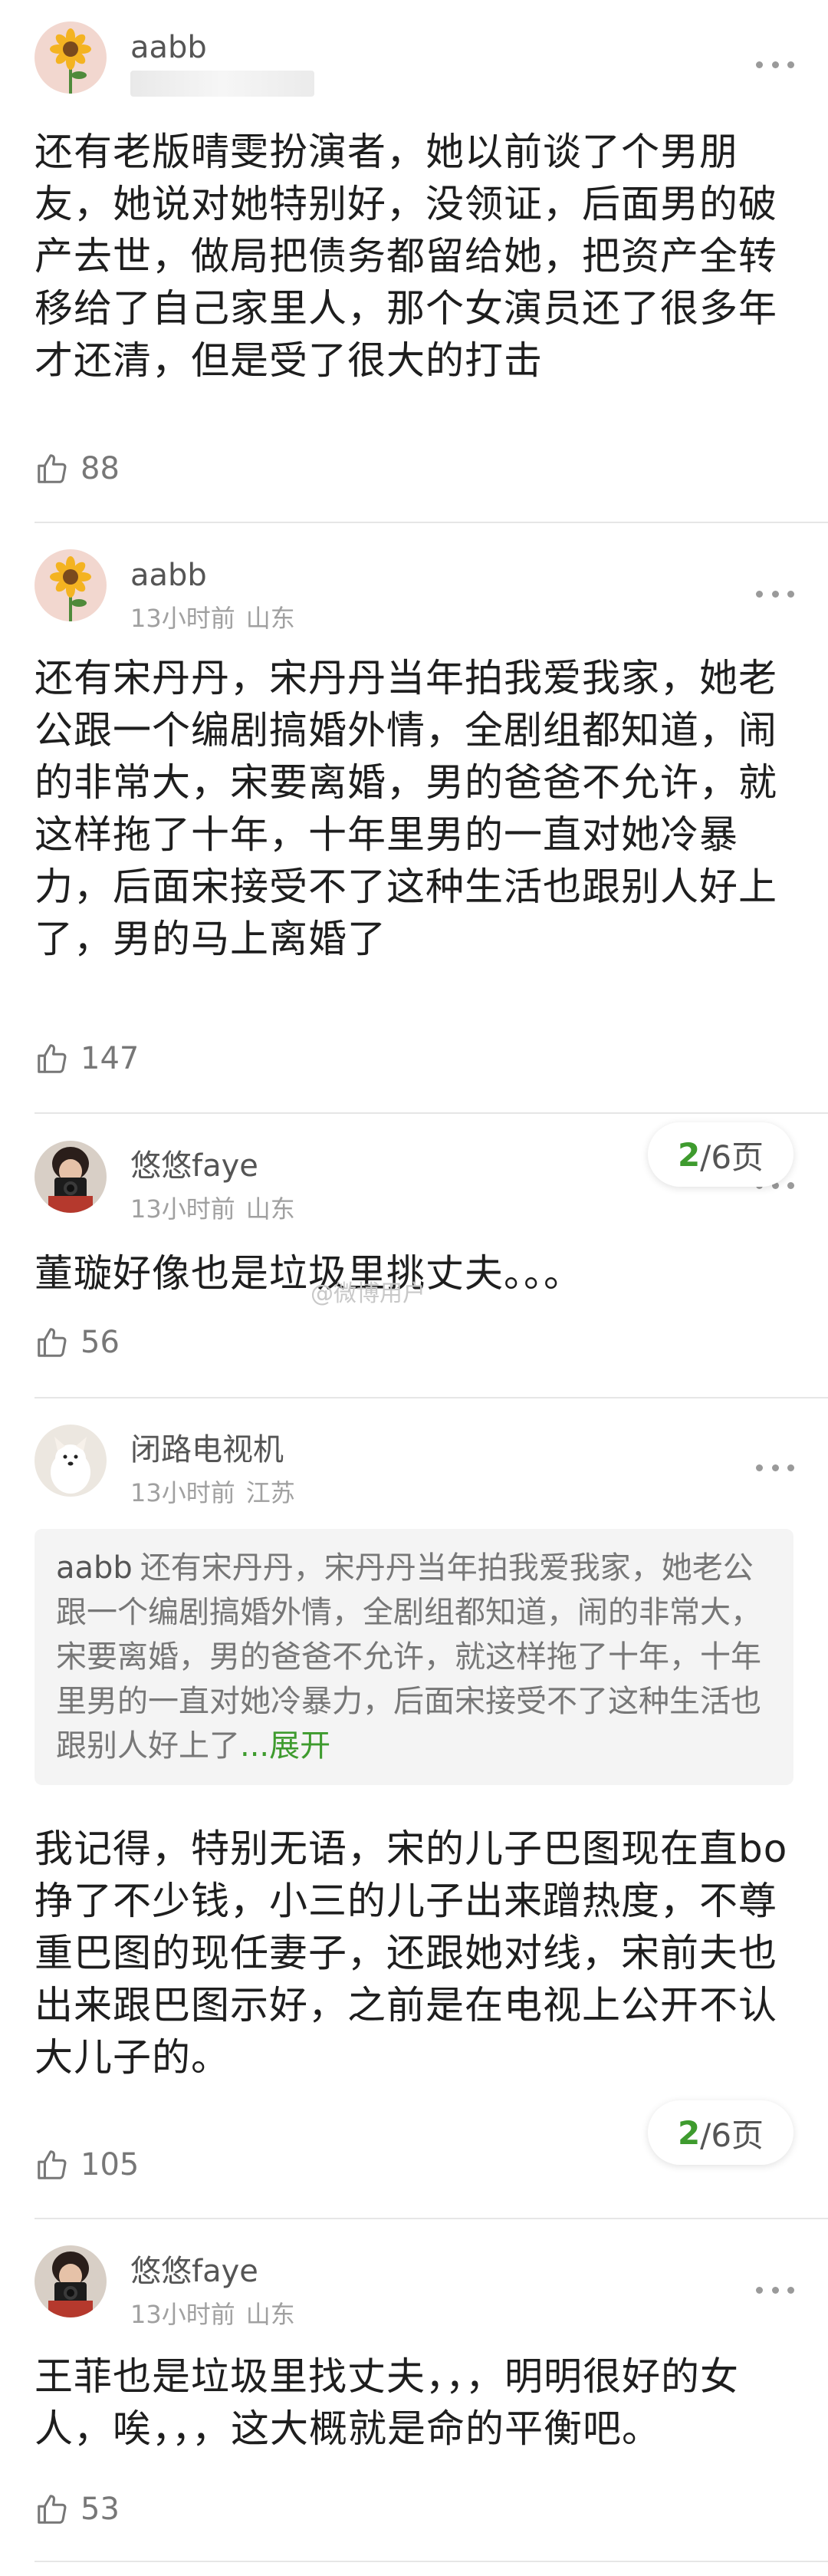 The image size is (828, 2576). Describe the element at coordinates (285, 1746) in the screenshot. I see `expand-link: ...展开` at that location.